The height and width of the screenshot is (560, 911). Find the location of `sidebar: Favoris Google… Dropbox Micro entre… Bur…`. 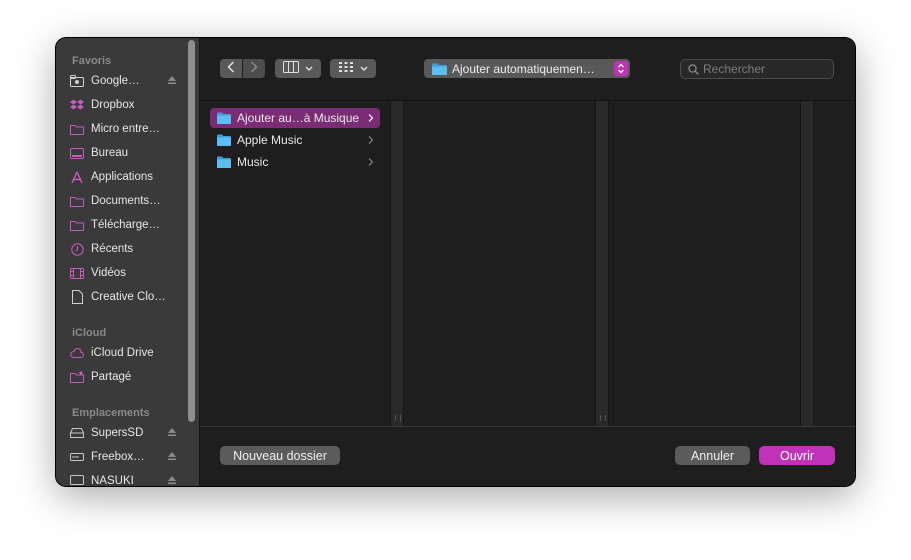

sidebar: Favoris Google… Dropbox Micro entre… Bur… is located at coordinates (128, 262).